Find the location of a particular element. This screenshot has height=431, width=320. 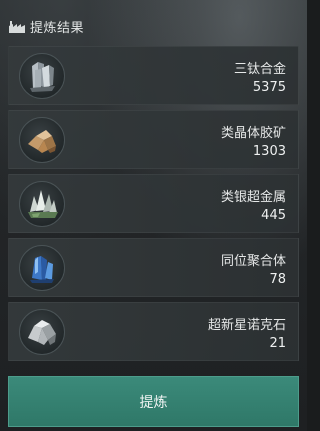

item-quantity: 1303 is located at coordinates (269, 151).